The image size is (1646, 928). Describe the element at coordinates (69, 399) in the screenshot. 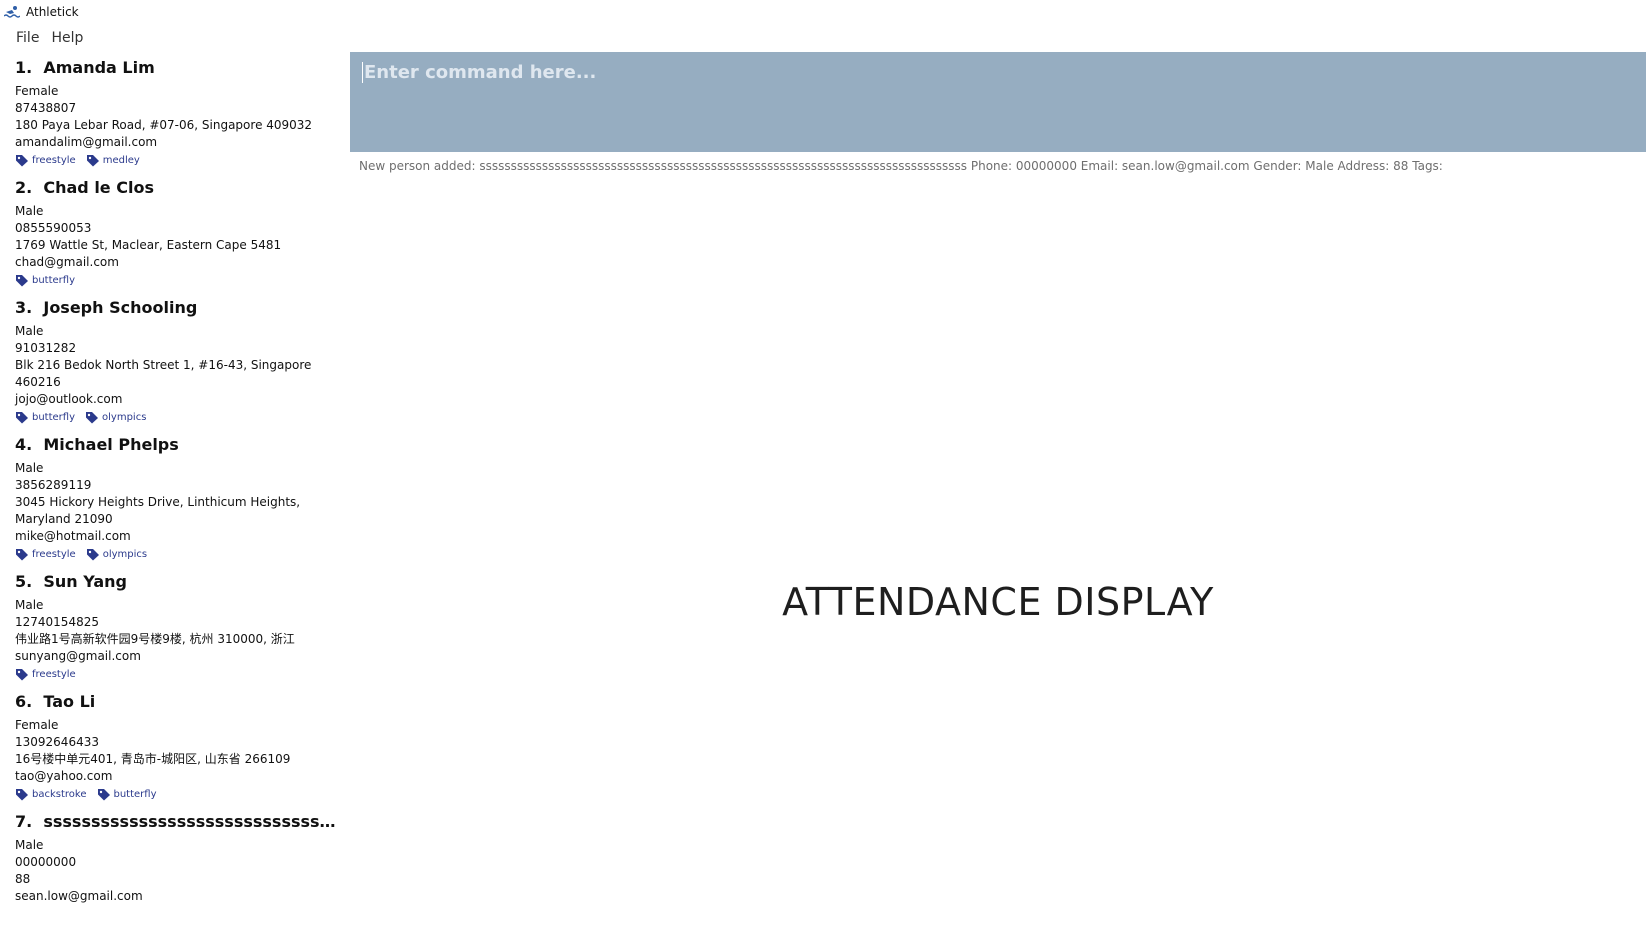

I see `person-email: jojo@outlook.com` at that location.